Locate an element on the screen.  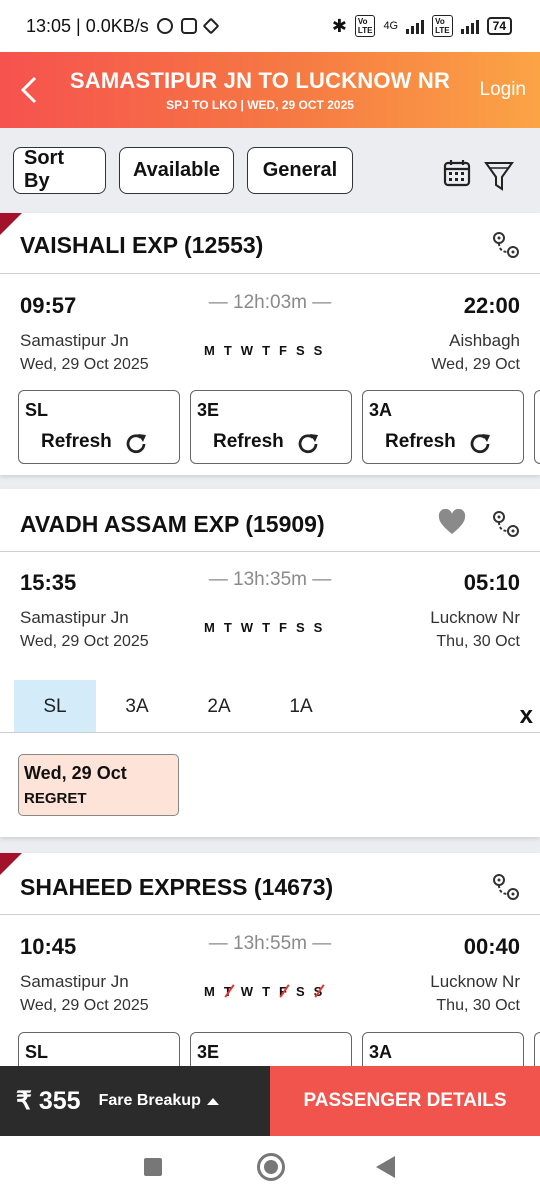
train-name: AVADH ASSAM EXP (15909) is located at coordinates (172, 524).